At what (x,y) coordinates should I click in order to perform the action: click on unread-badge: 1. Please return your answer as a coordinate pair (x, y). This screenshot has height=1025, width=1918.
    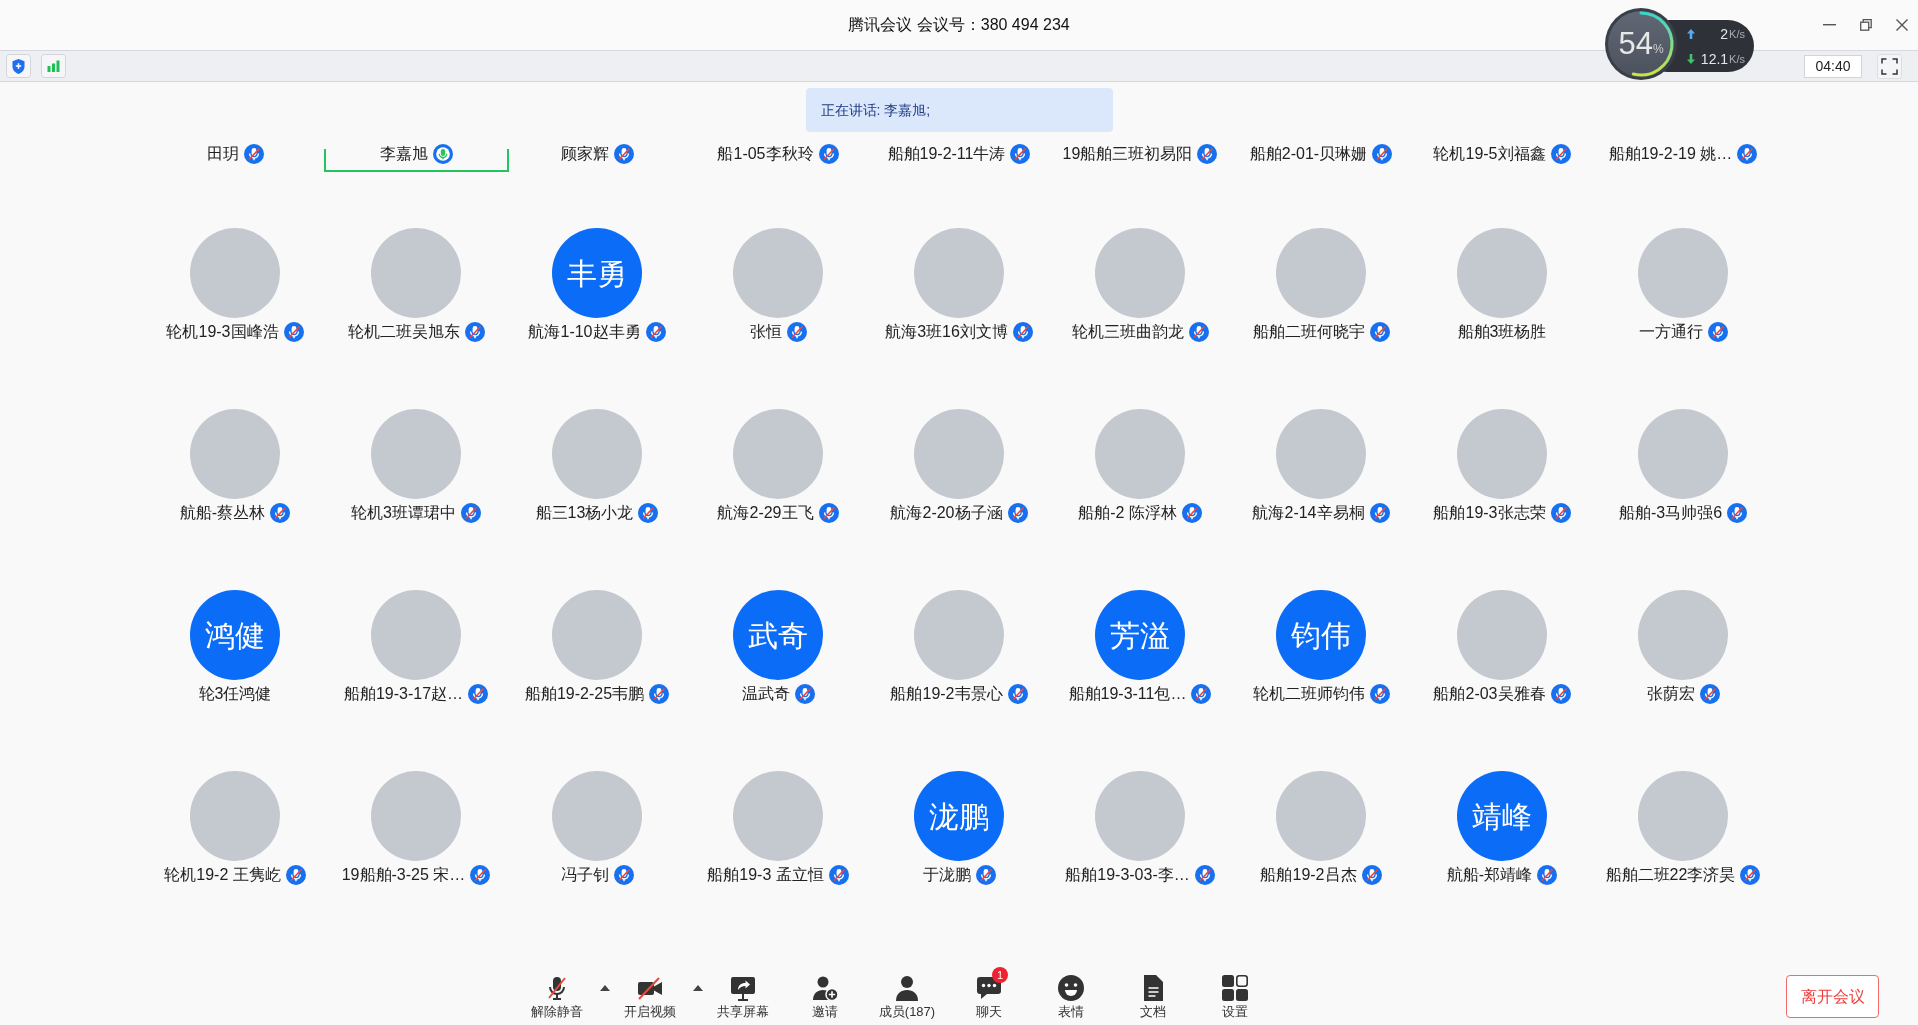
    Looking at the image, I should click on (1000, 975).